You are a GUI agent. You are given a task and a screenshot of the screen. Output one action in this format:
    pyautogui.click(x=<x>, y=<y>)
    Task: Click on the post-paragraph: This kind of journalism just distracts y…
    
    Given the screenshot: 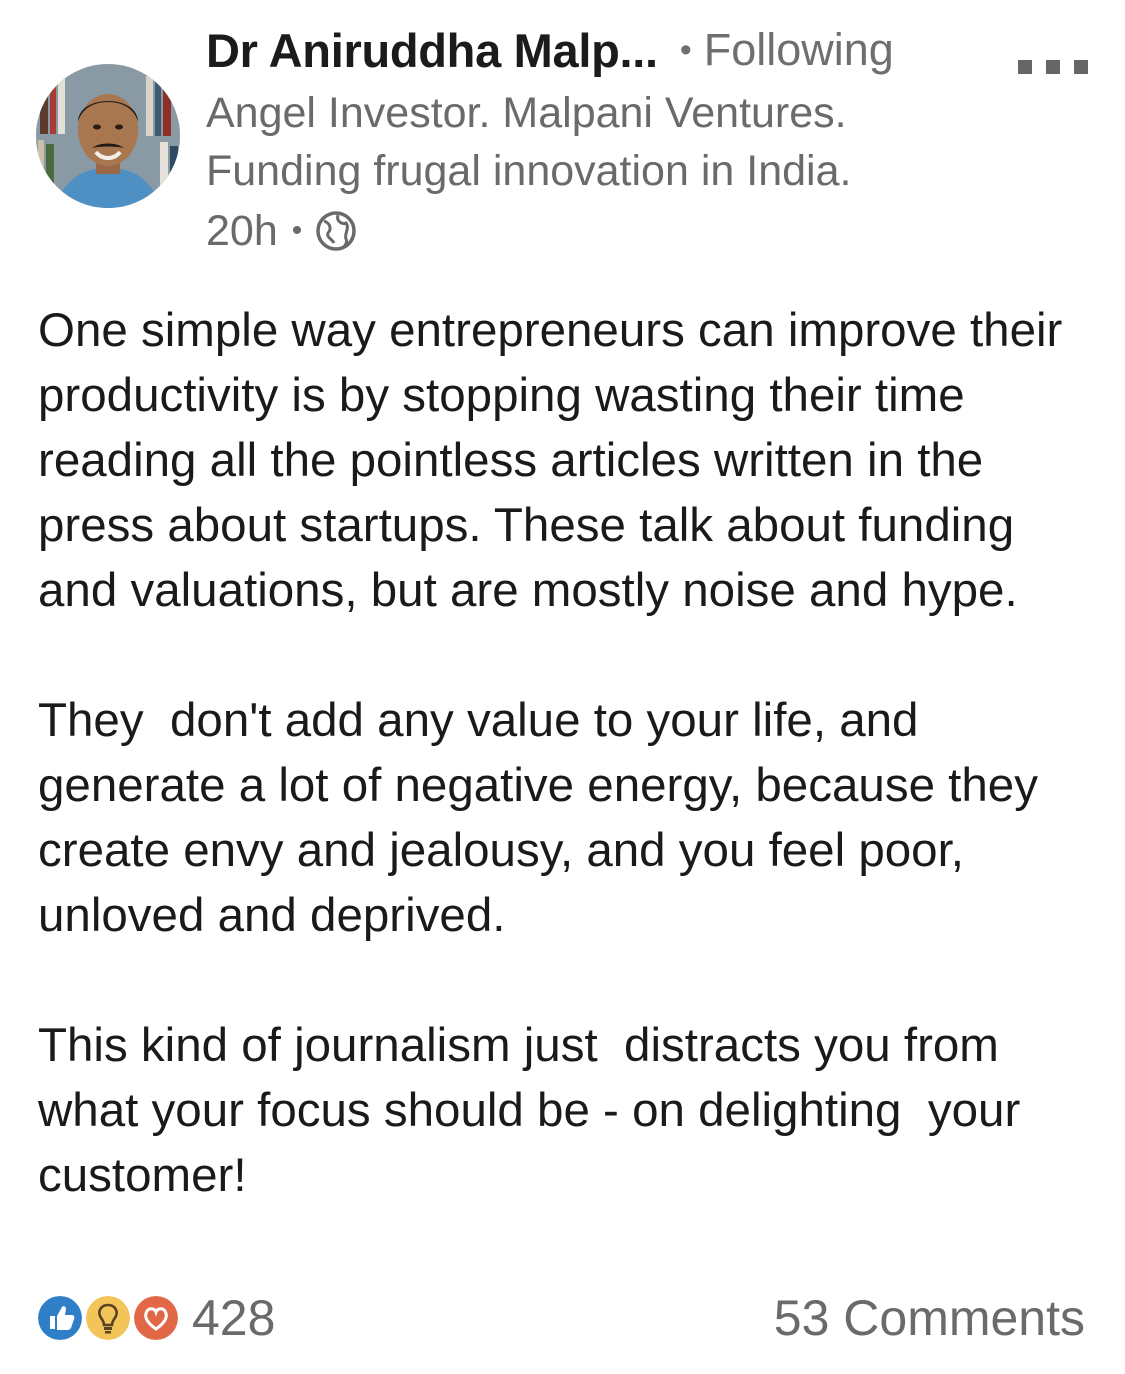 What is the action you would take?
    pyautogui.click(x=536, y=1110)
    